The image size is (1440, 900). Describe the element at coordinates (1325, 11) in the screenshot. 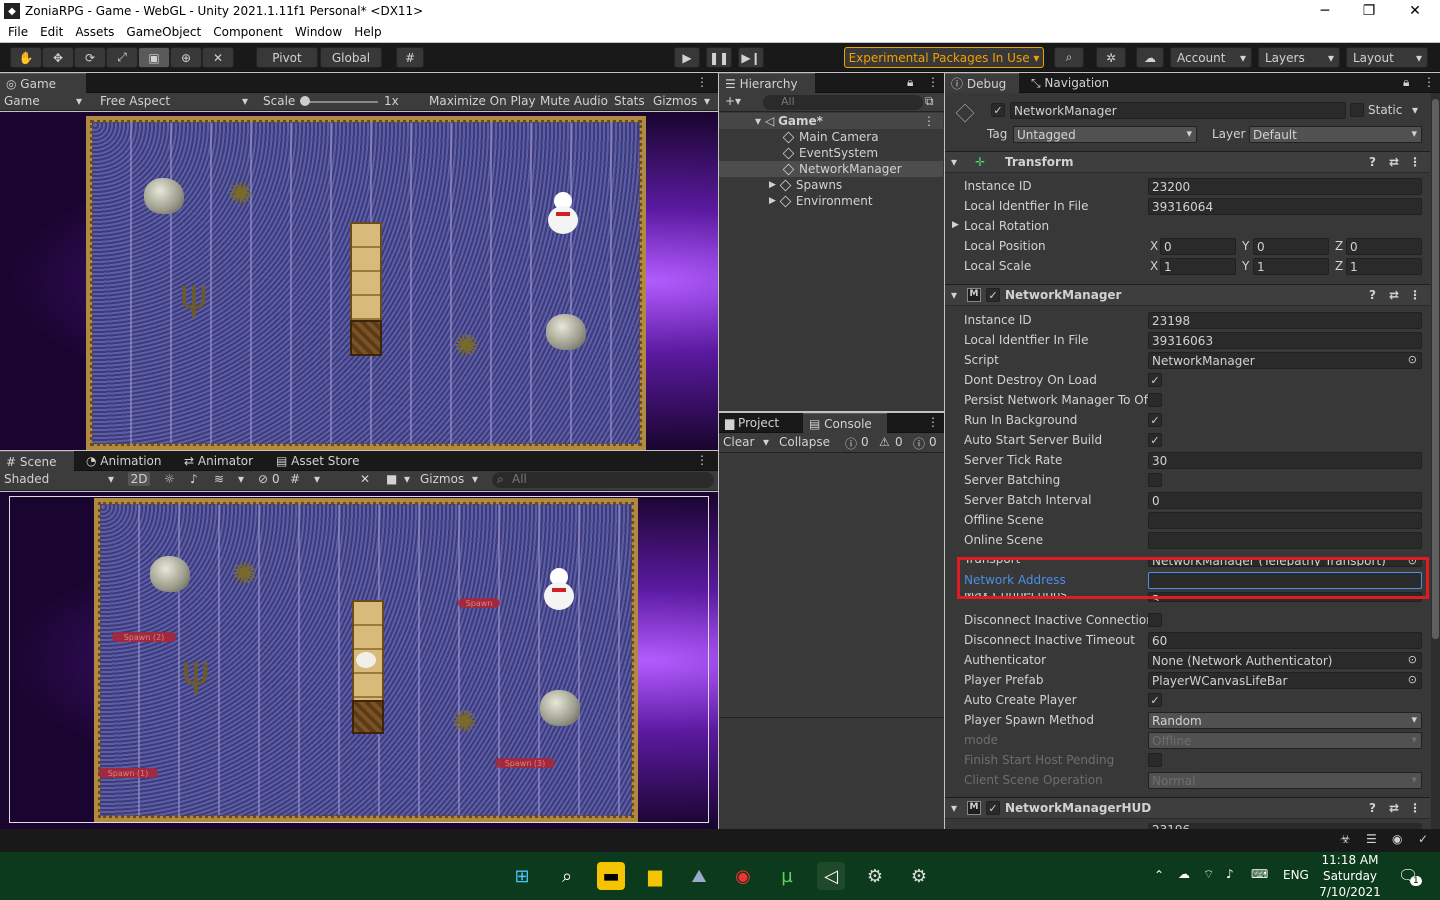

I see `minimize-button: ─` at that location.